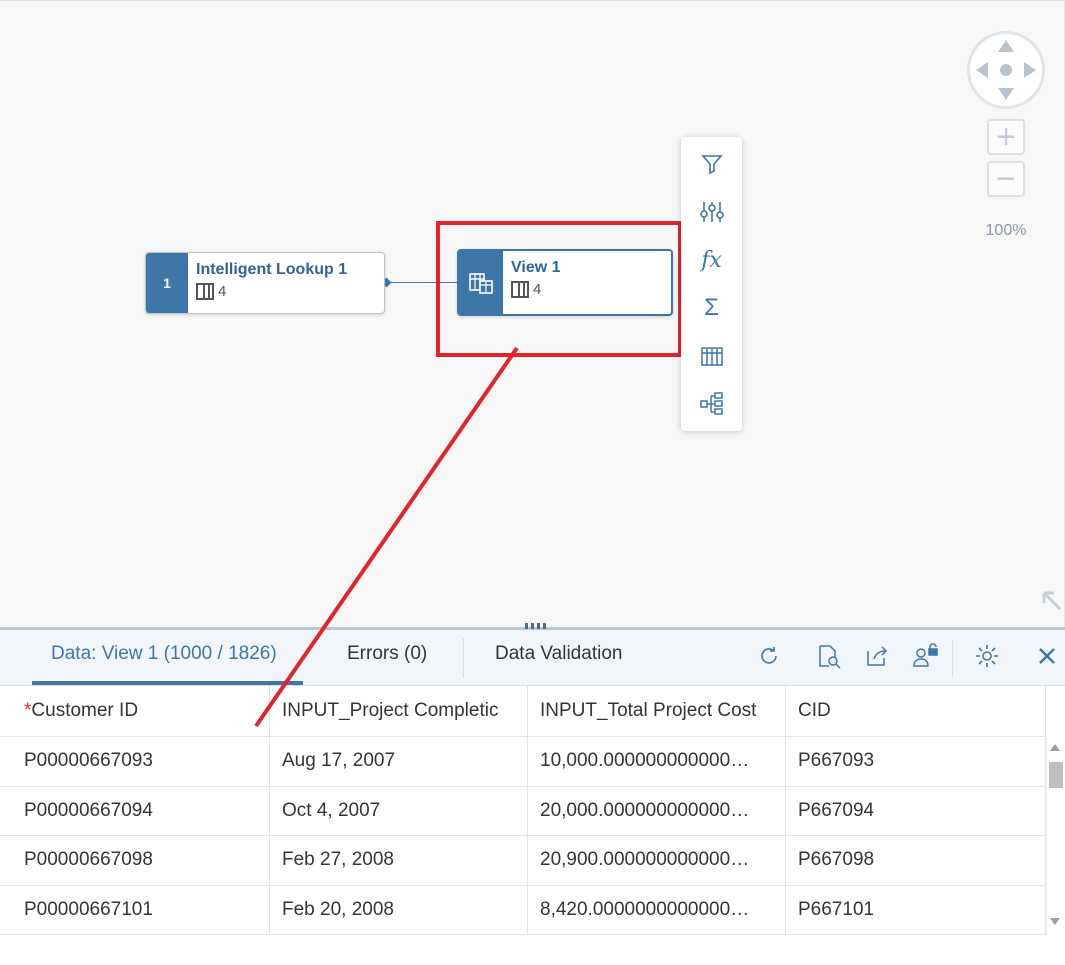 This screenshot has width=1065, height=965. I want to click on permissions-button, so click(925, 656).